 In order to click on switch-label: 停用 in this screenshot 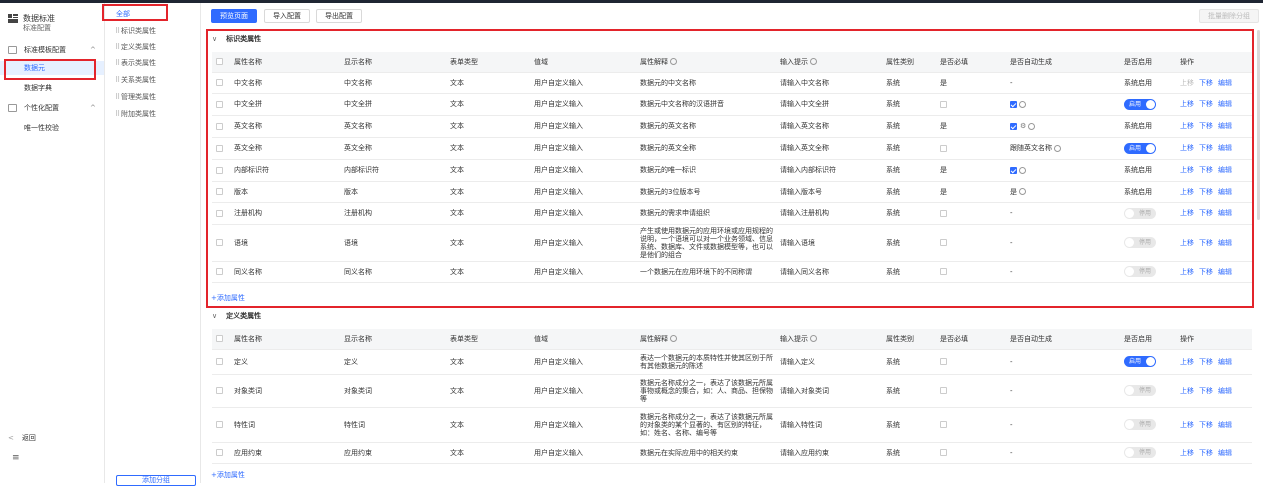, I will do `click(1144, 390)`.